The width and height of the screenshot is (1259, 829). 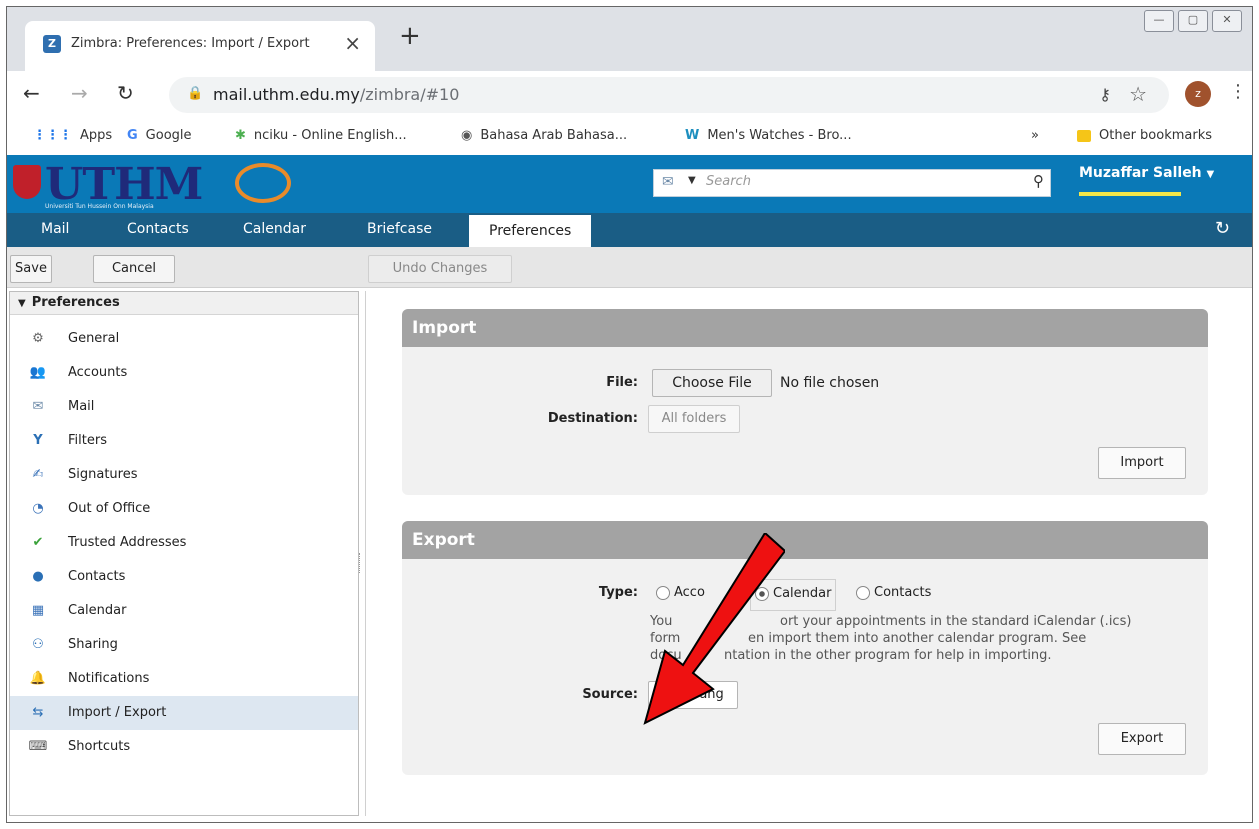 What do you see at coordinates (352, 43) in the screenshot?
I see `close-tab-icon: ×` at bounding box center [352, 43].